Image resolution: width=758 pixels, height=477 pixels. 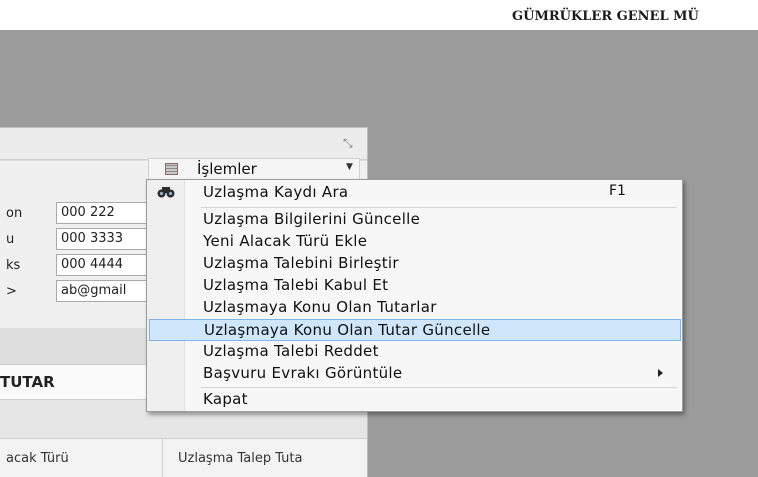 I want to click on column-header-type: acak Türü, so click(x=37, y=458).